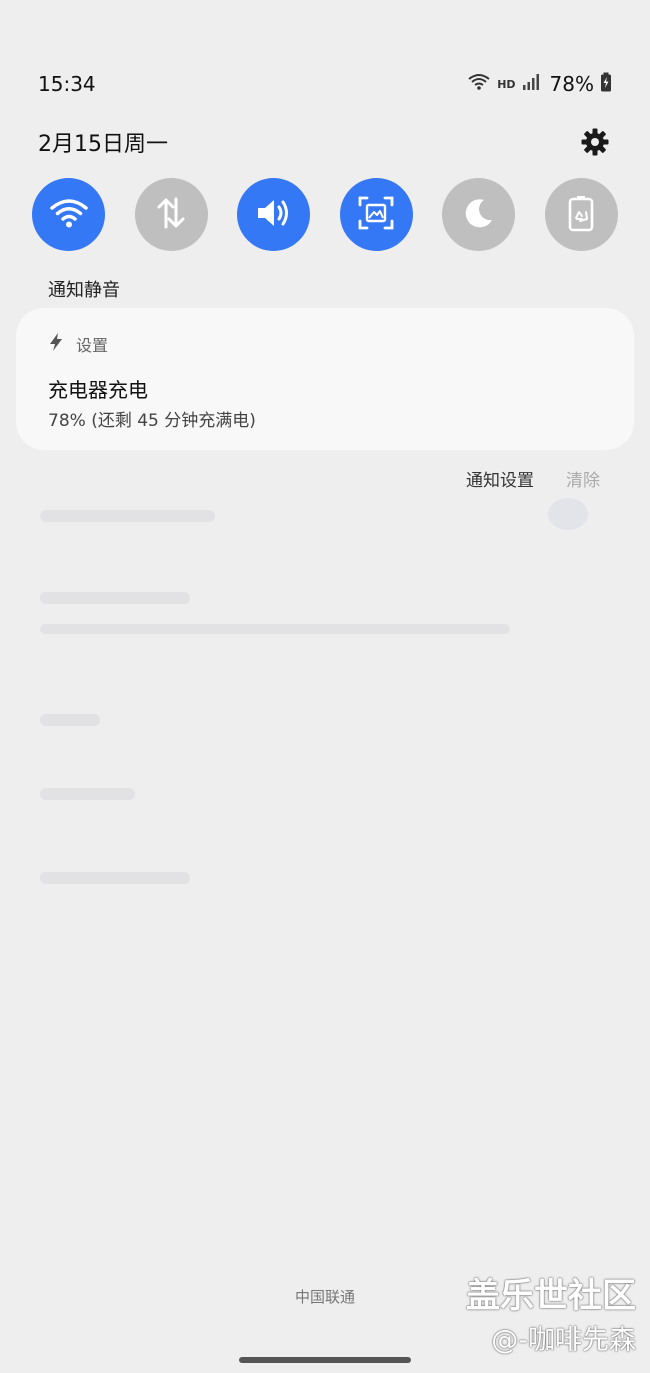 Image resolution: width=650 pixels, height=1373 pixels. Describe the element at coordinates (583, 478) in the screenshot. I see `clear-button: 清除` at that location.